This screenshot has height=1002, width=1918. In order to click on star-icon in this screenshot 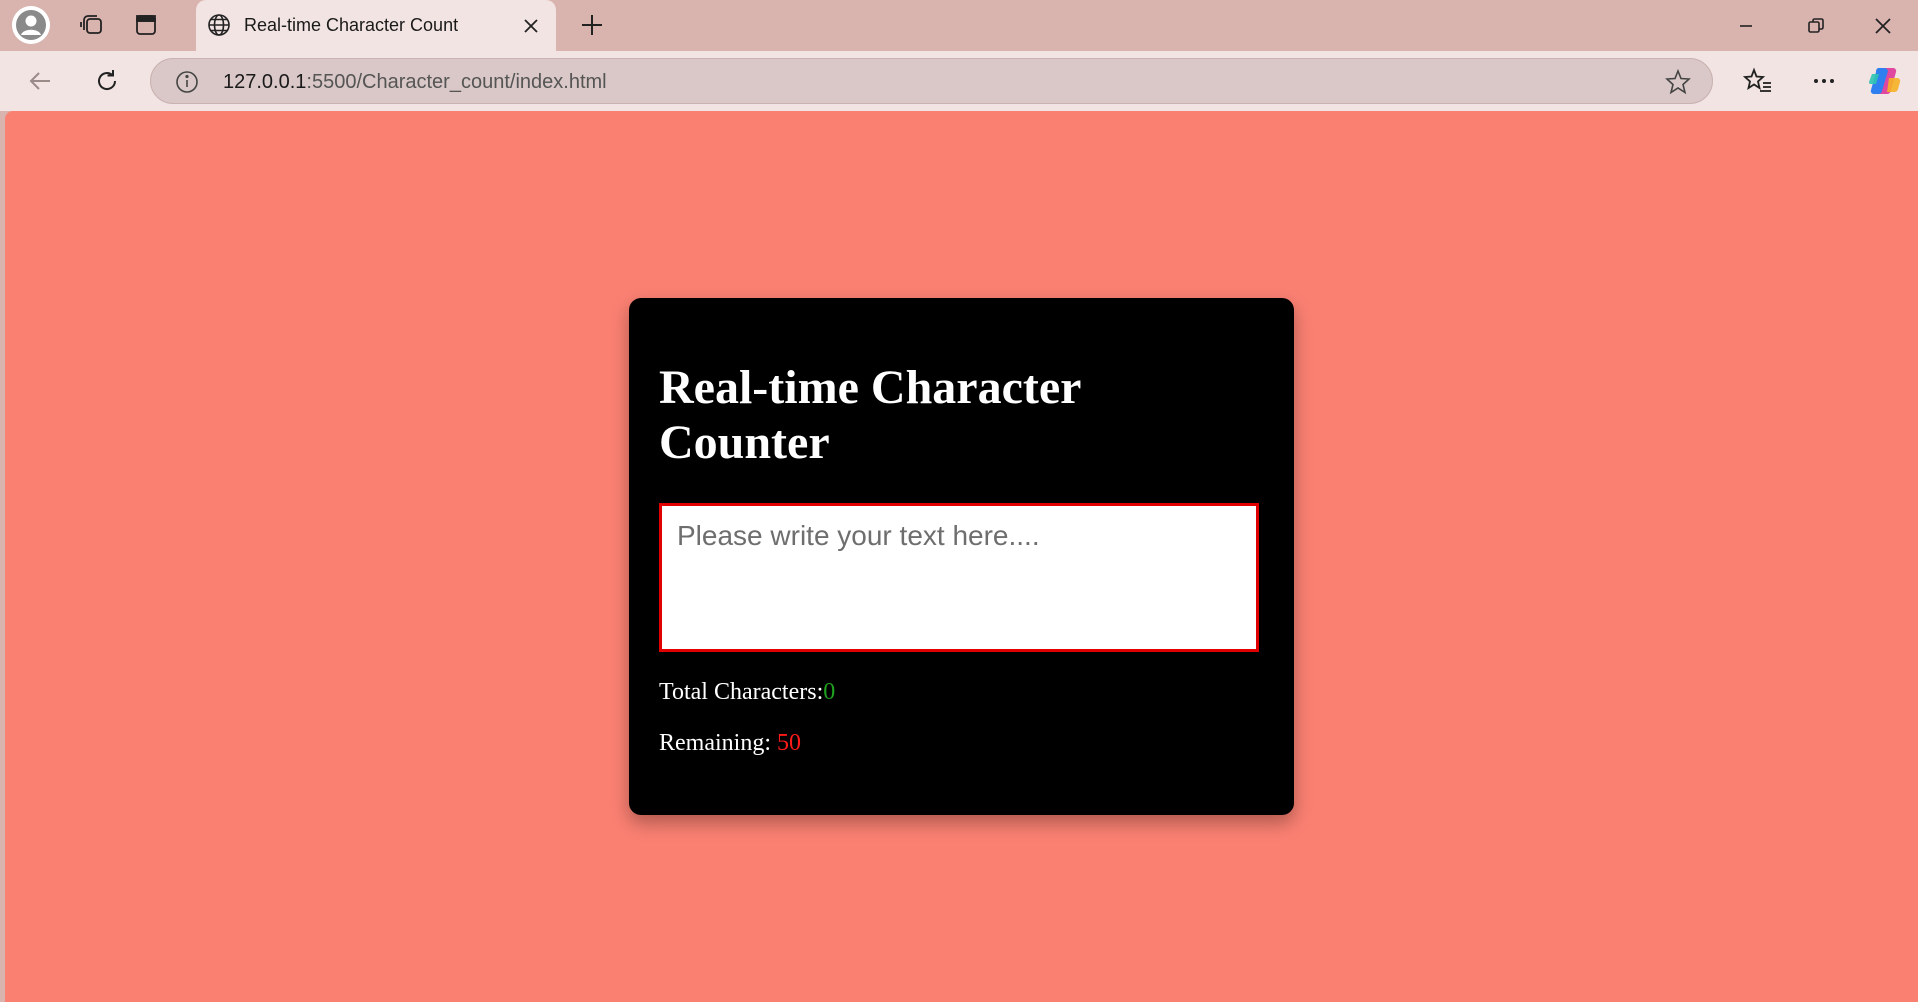, I will do `click(1678, 82)`.